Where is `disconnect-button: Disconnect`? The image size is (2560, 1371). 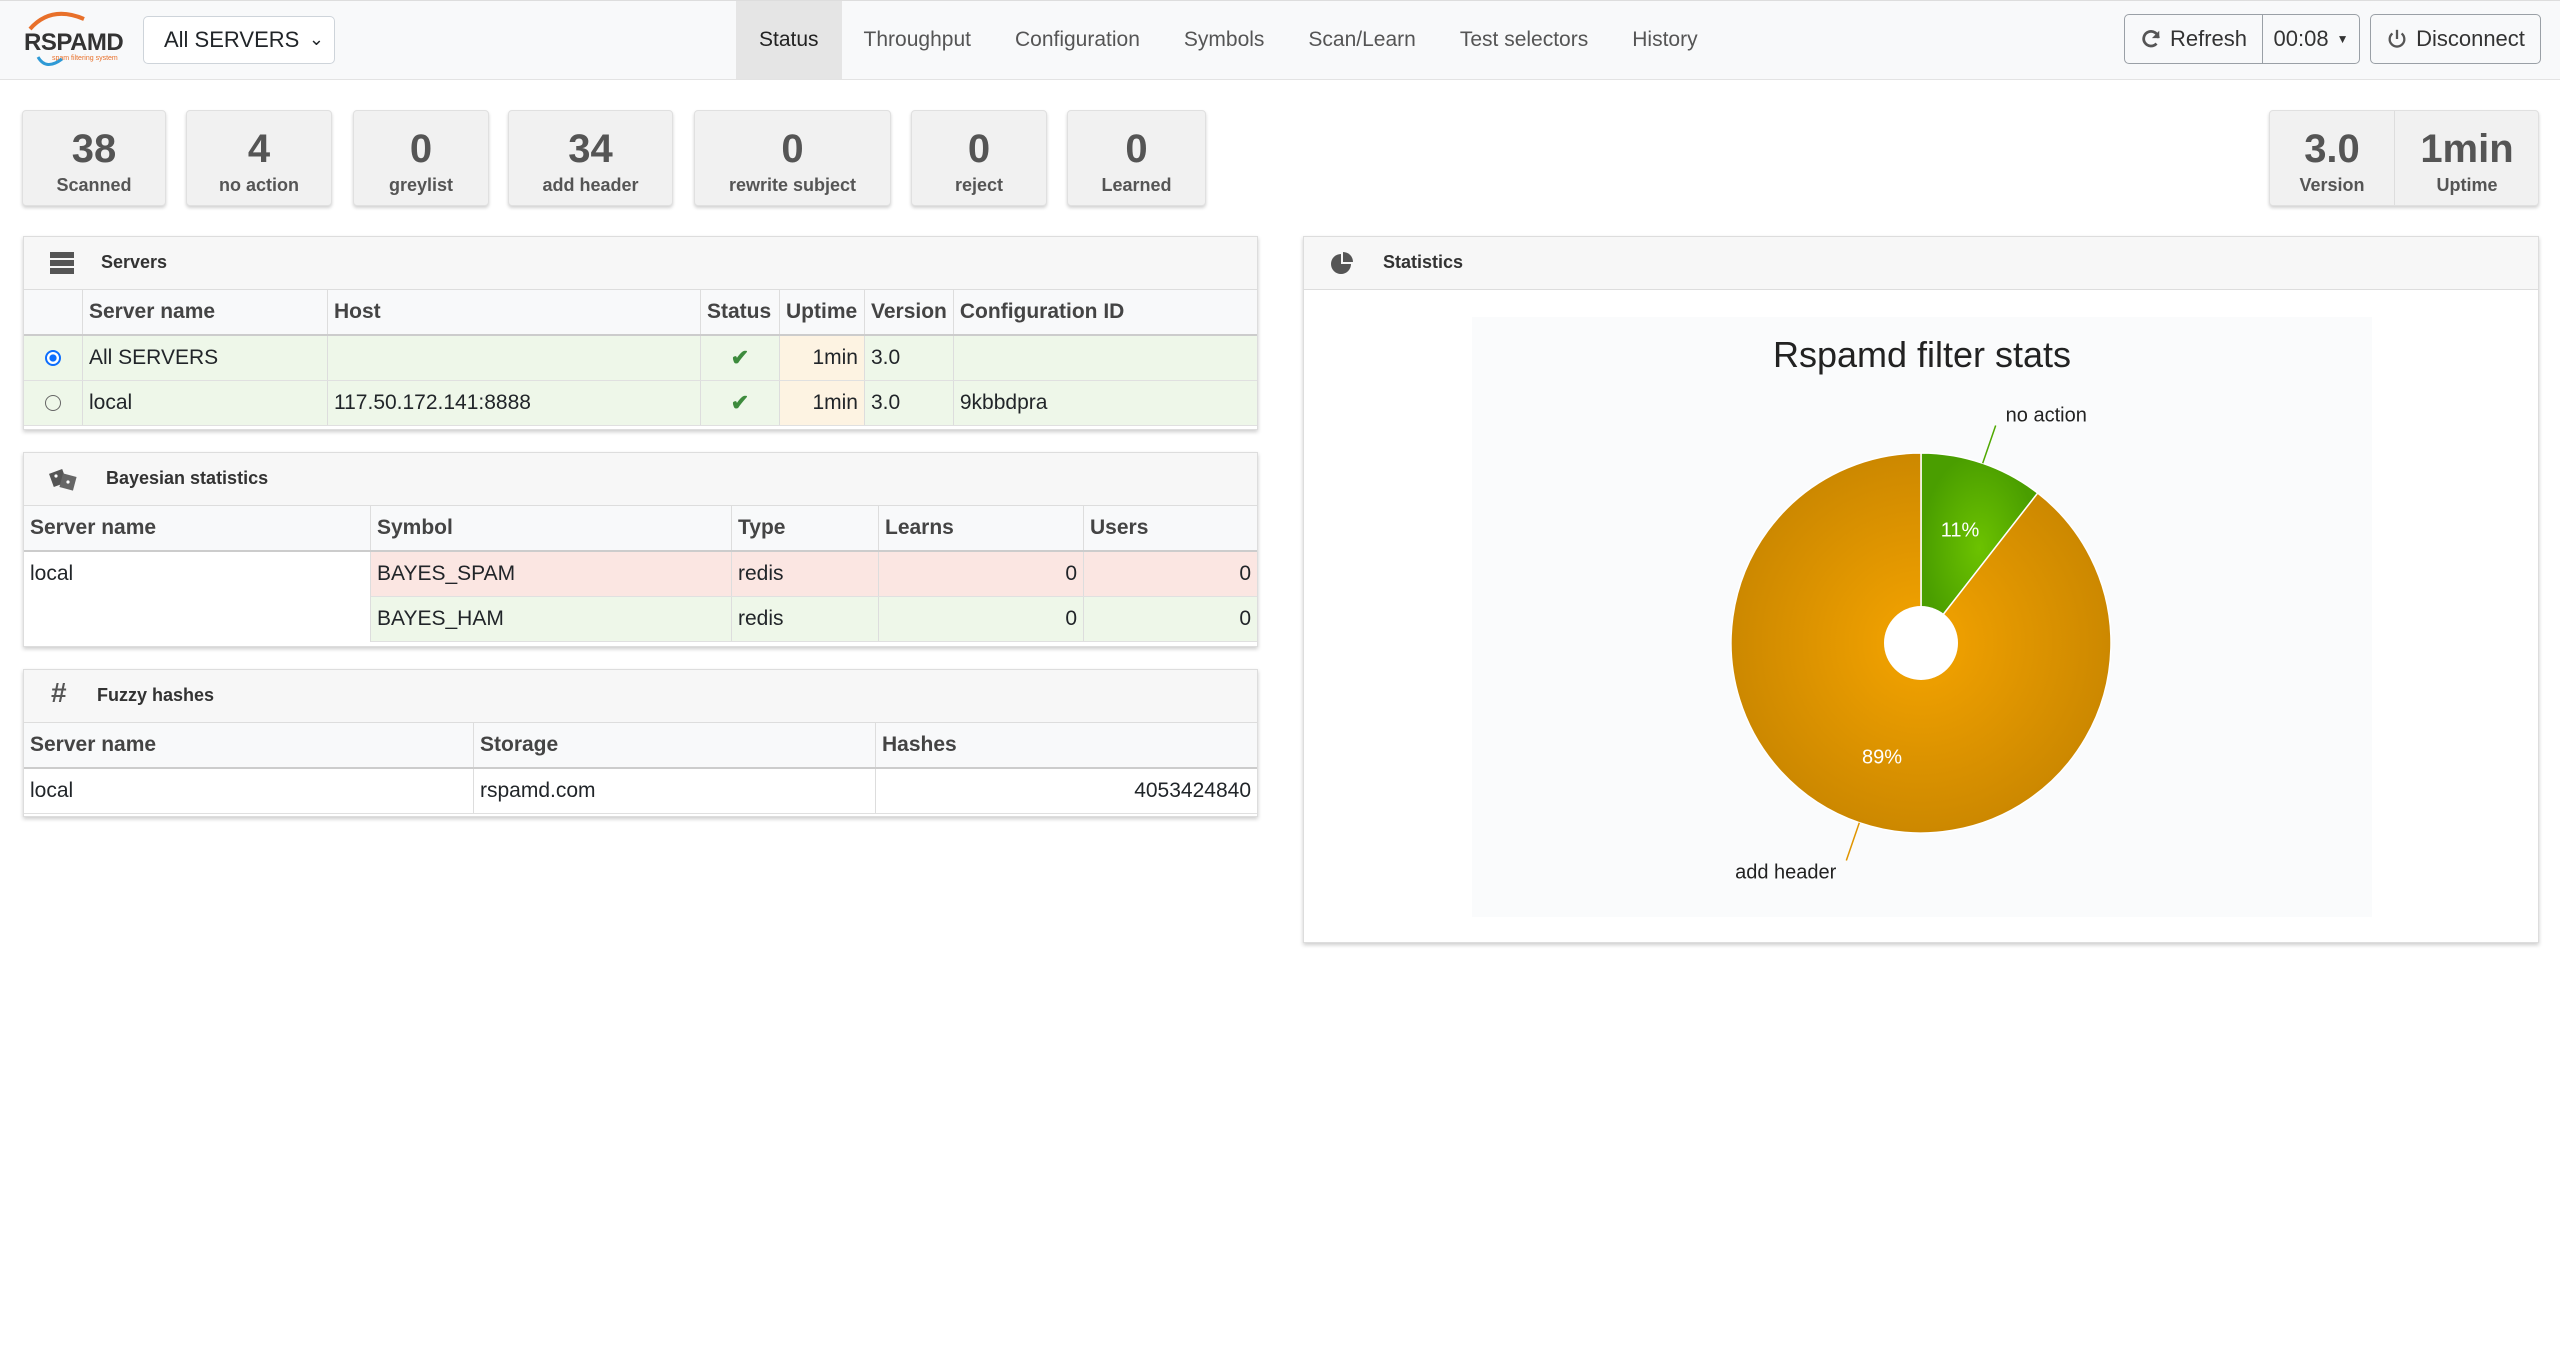
disconnect-button: Disconnect is located at coordinates (2455, 39).